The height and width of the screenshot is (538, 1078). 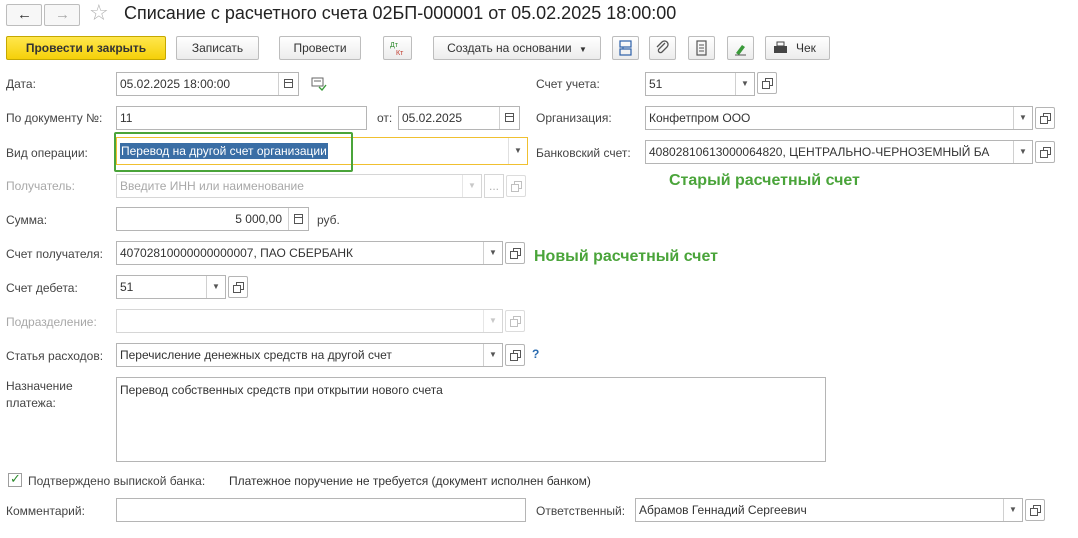 I want to click on recipient-account-field: 40702810000000000007, ПАО СБЕРБАНК ▼, so click(x=309, y=253).